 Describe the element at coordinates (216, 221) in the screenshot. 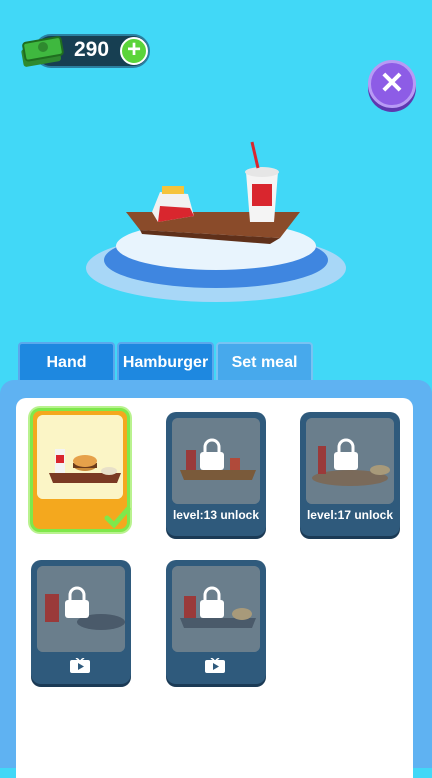

I see `meal-preview` at that location.